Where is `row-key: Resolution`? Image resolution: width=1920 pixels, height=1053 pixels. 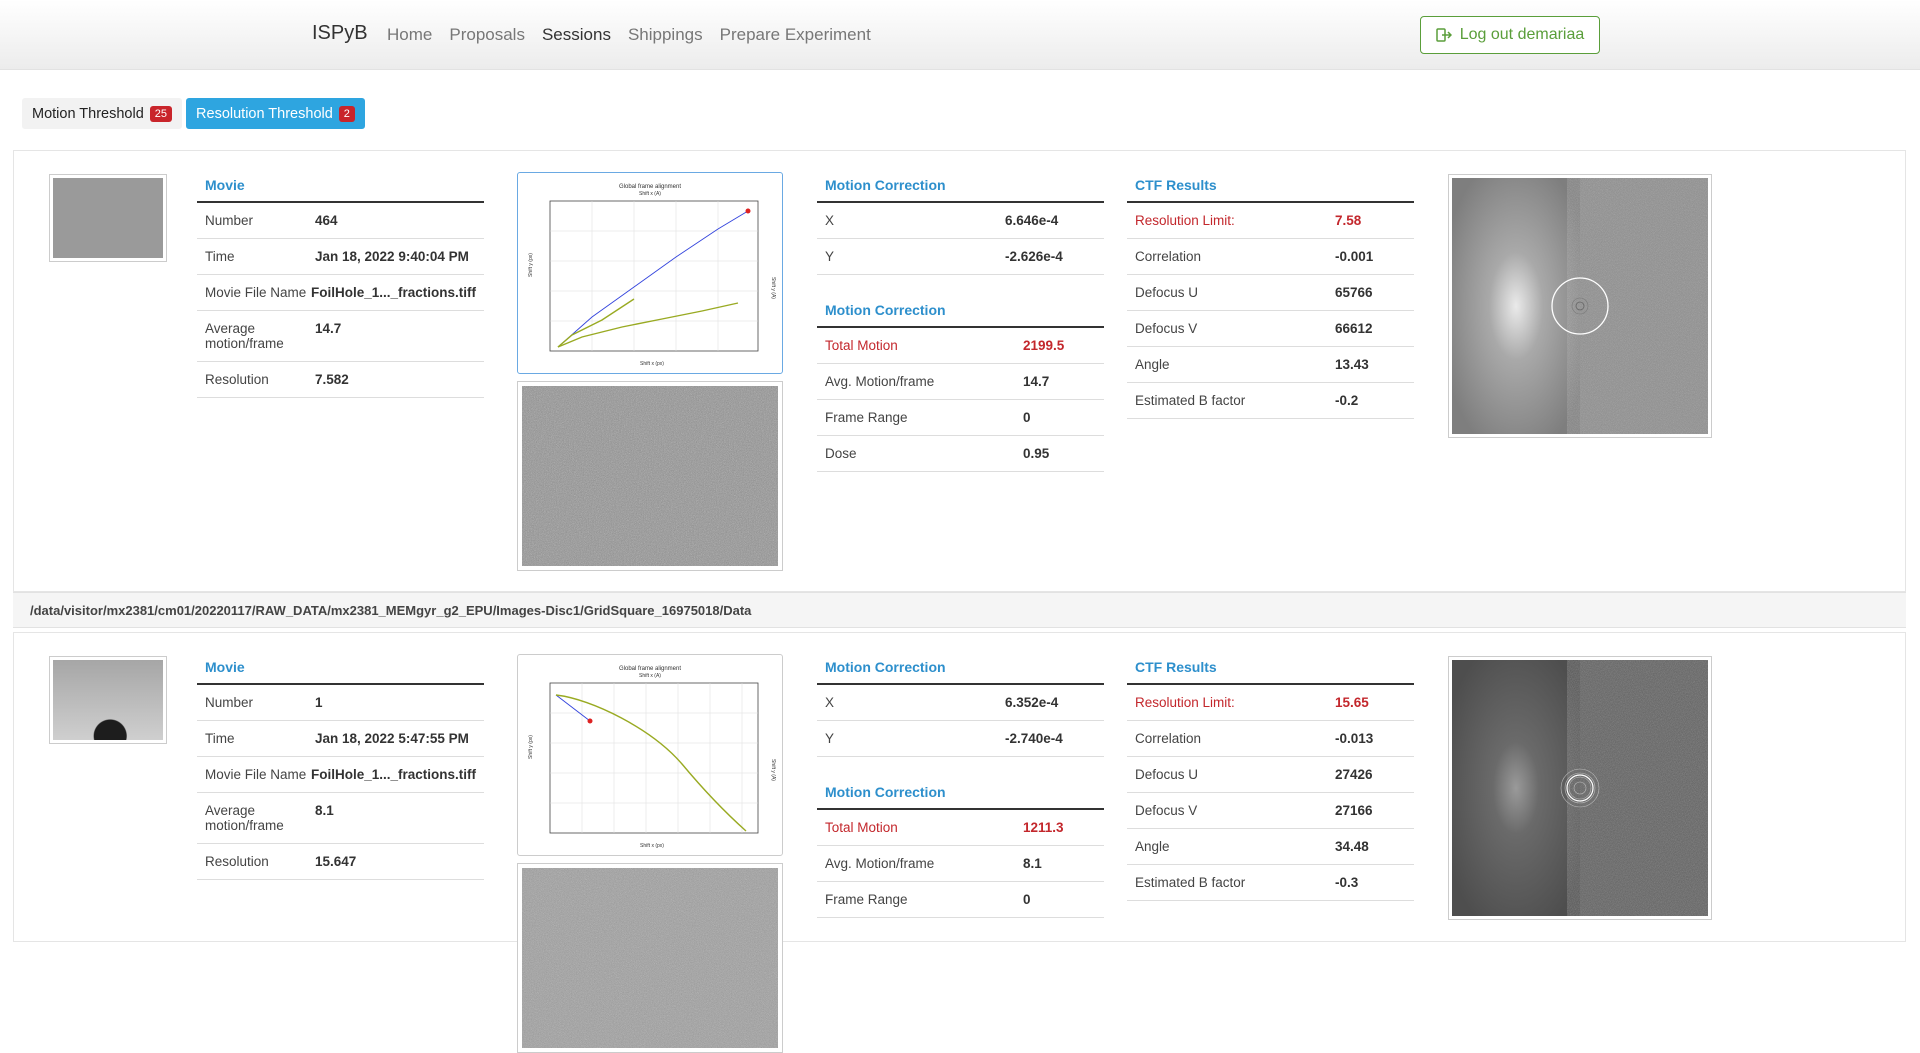
row-key: Resolution is located at coordinates (237, 861).